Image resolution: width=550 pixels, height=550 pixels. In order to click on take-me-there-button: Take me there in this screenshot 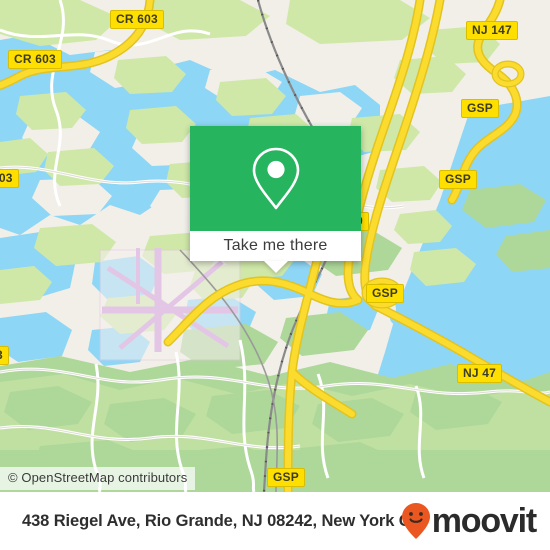, I will do `click(275, 246)`.